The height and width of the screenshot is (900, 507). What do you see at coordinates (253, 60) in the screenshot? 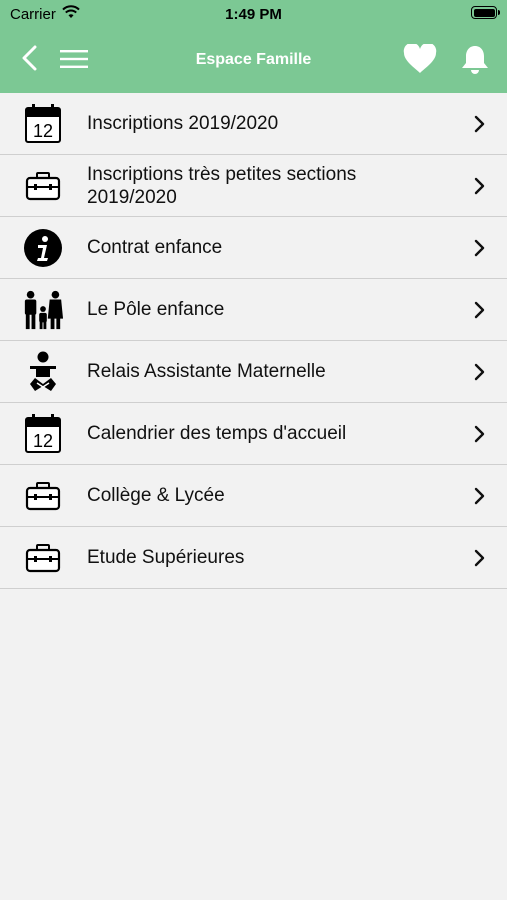
I see `navigation-bar: Espace Famille` at bounding box center [253, 60].